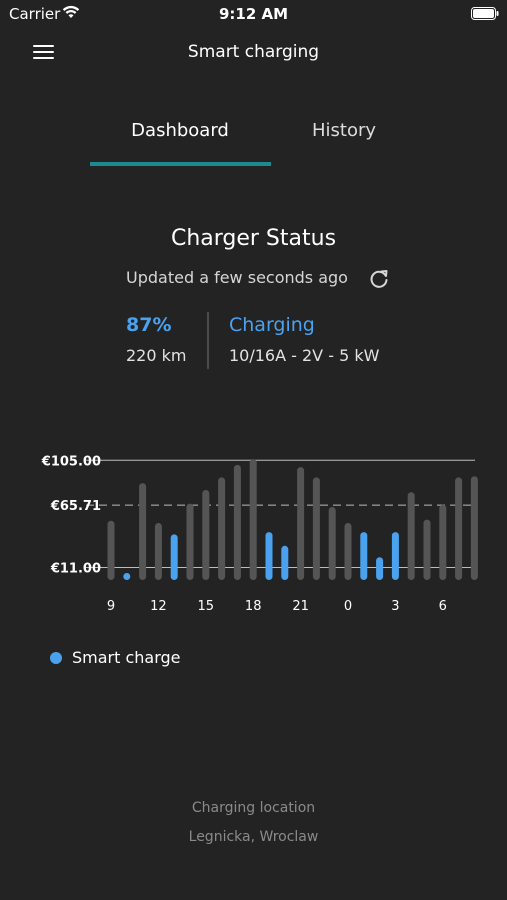 The image size is (507, 900). What do you see at coordinates (300, 606) in the screenshot?
I see `x-tick-label: 21` at bounding box center [300, 606].